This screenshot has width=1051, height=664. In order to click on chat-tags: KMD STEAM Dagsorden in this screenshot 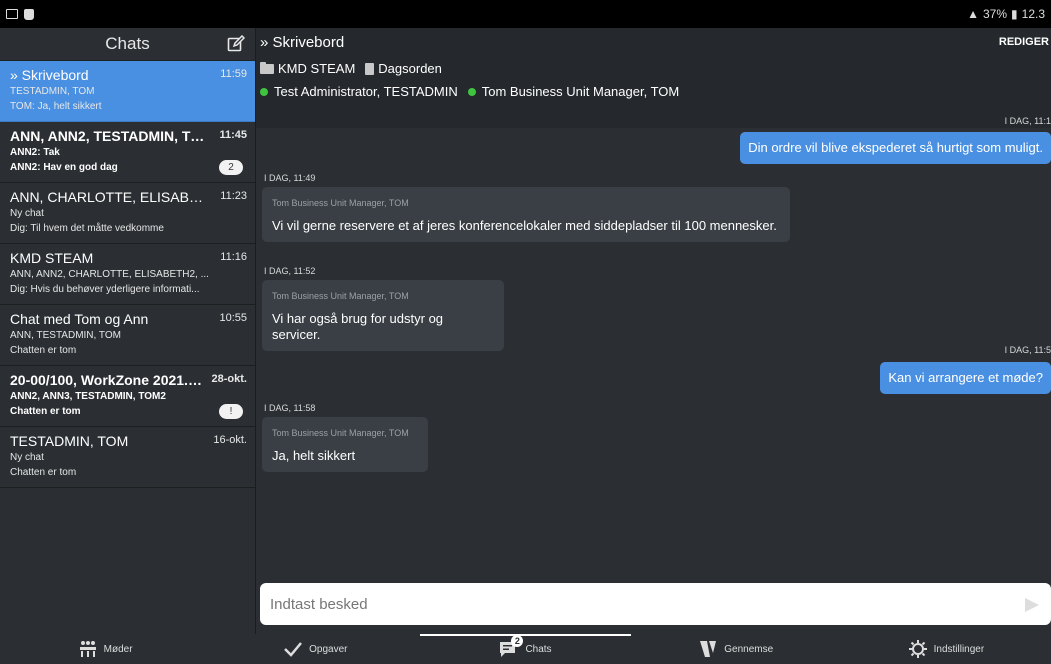, I will do `click(653, 68)`.